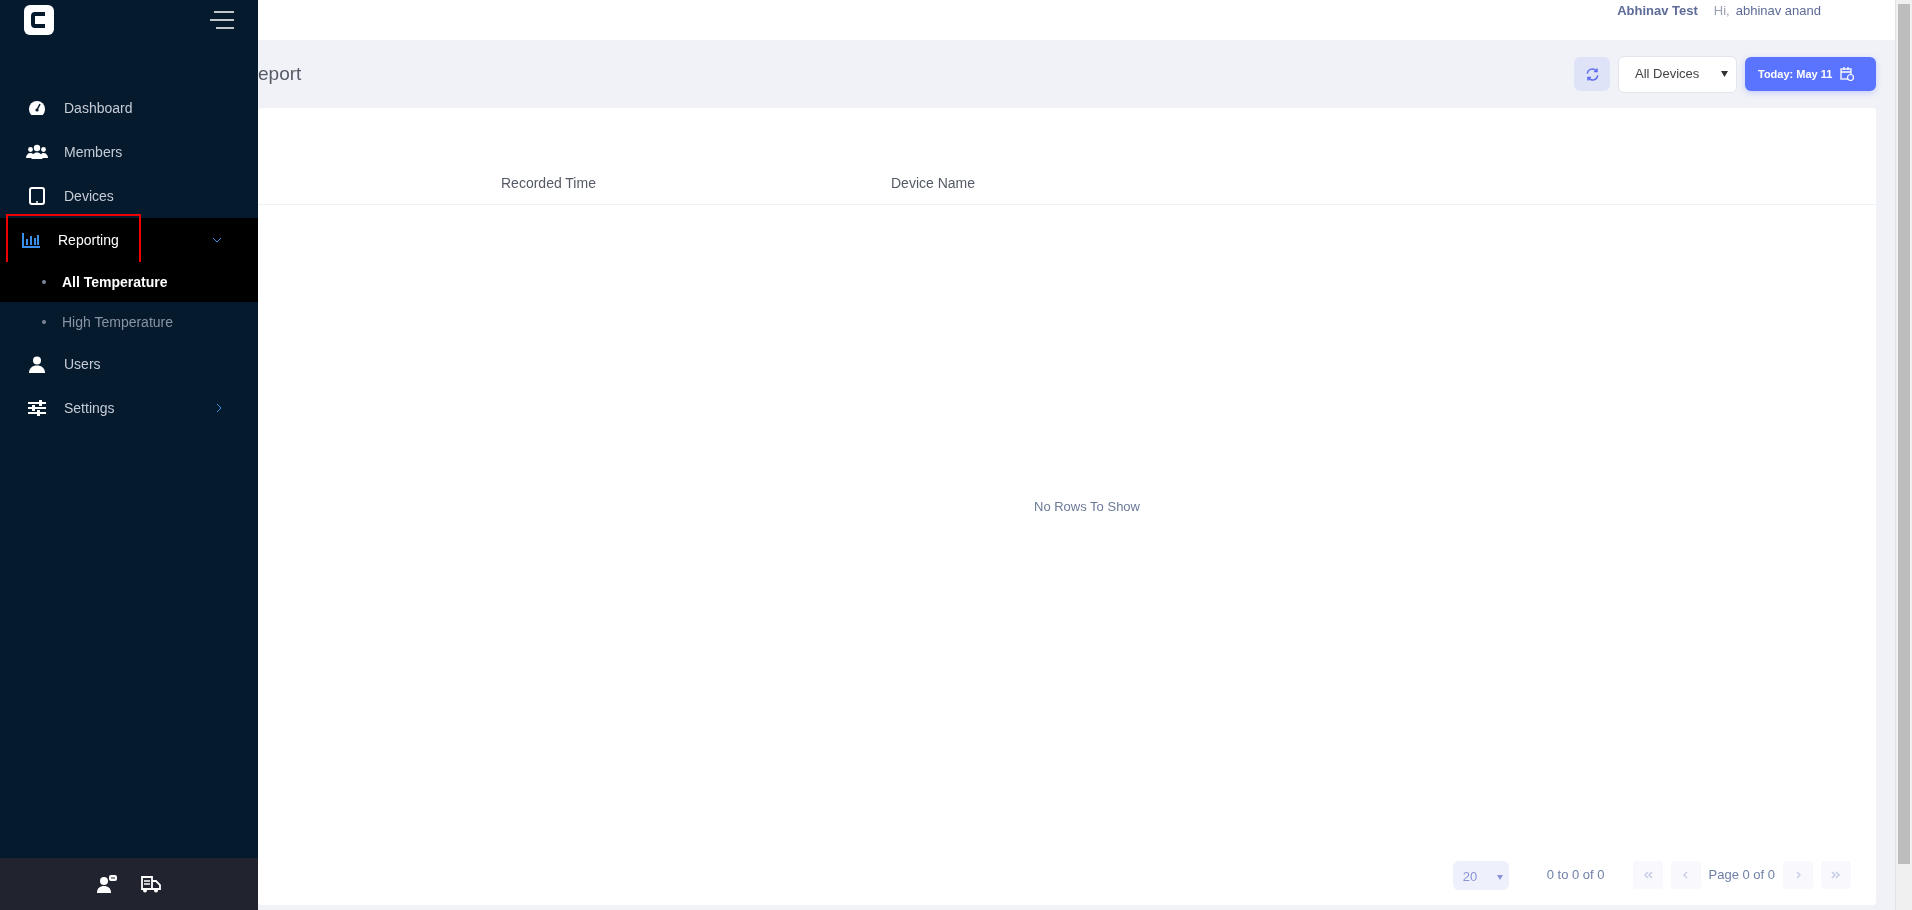 This screenshot has height=910, width=1912. What do you see at coordinates (37, 152) in the screenshot?
I see `group-icon` at bounding box center [37, 152].